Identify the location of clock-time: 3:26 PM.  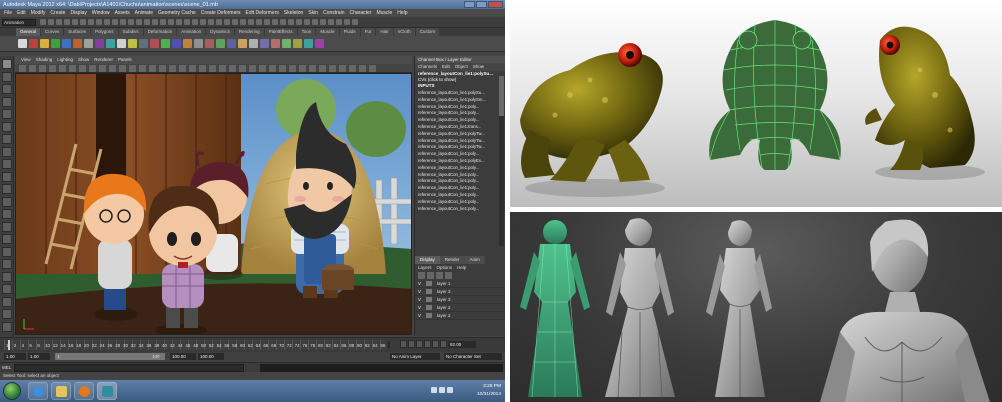
(492, 386).